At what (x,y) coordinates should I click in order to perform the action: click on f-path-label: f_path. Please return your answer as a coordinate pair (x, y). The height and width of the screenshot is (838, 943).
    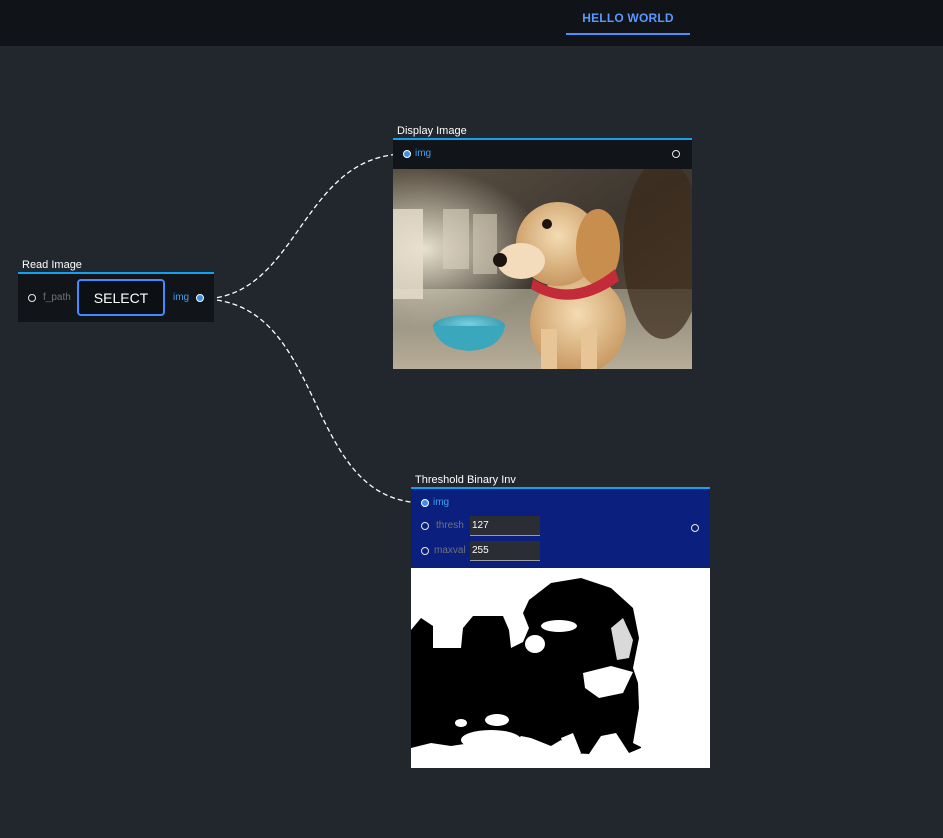
    Looking at the image, I should click on (57, 297).